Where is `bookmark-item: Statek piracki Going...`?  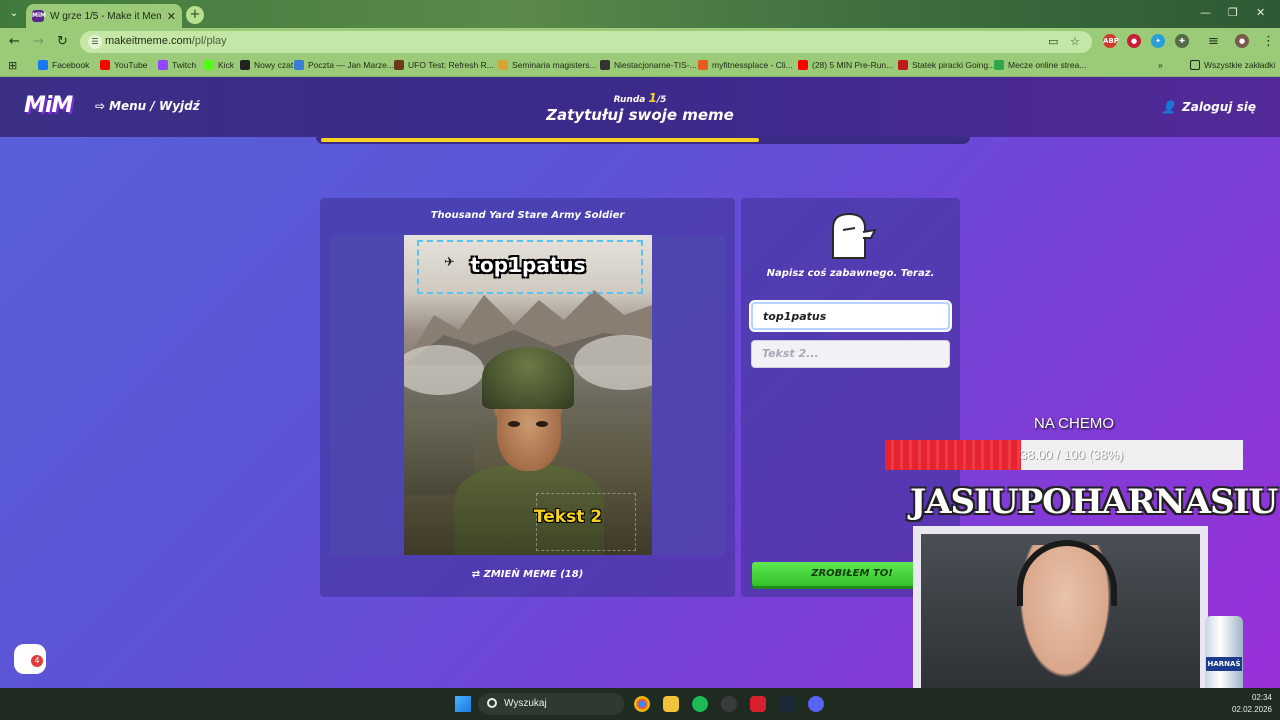 bookmark-item: Statek piracki Going... is located at coordinates (946, 65).